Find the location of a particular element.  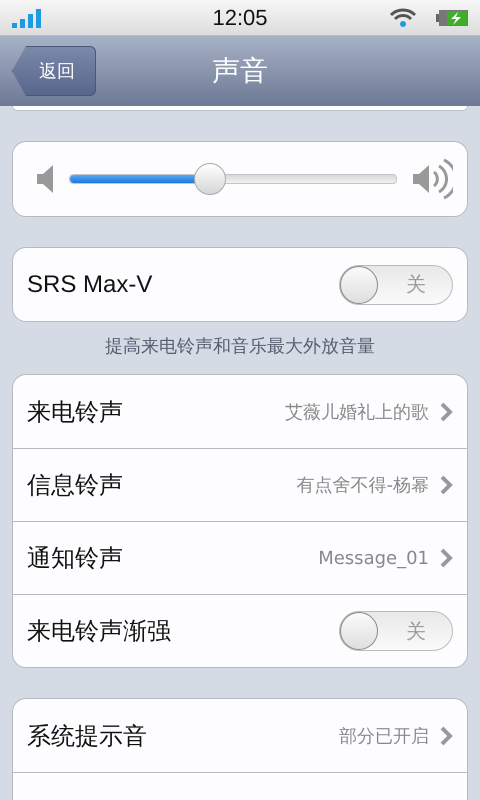

clock-time: 12:05 is located at coordinates (240, 17).